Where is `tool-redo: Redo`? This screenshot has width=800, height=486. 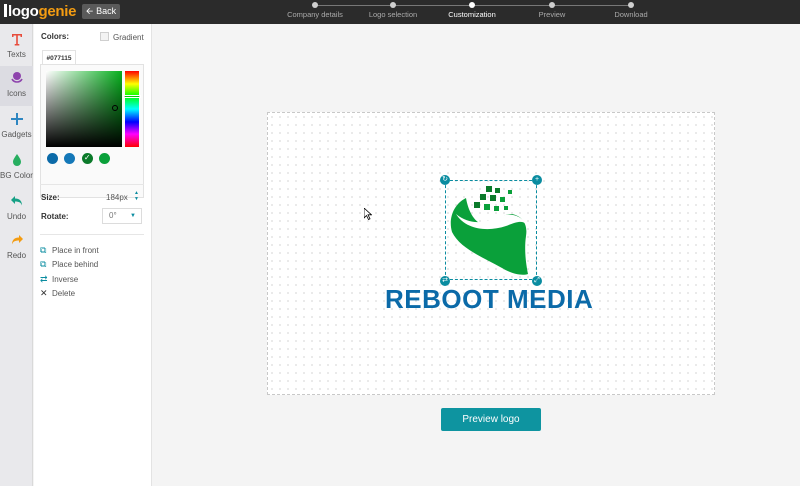
tool-redo: Redo is located at coordinates (16, 248).